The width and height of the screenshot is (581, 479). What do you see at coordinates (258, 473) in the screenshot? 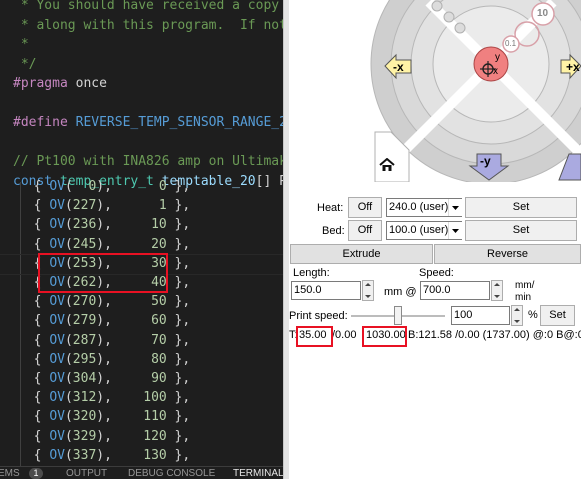
I see `tab-terminal: TERMINAL` at bounding box center [258, 473].